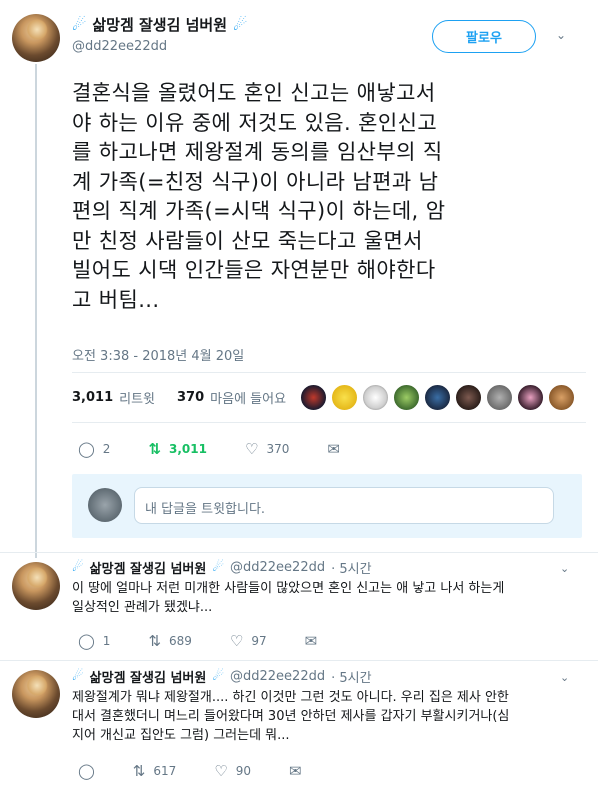  What do you see at coordinates (228, 449) in the screenshot?
I see `tweet-actions: ◯ 2 ⇅ 3,011 ♡ 370 ✉` at bounding box center [228, 449].